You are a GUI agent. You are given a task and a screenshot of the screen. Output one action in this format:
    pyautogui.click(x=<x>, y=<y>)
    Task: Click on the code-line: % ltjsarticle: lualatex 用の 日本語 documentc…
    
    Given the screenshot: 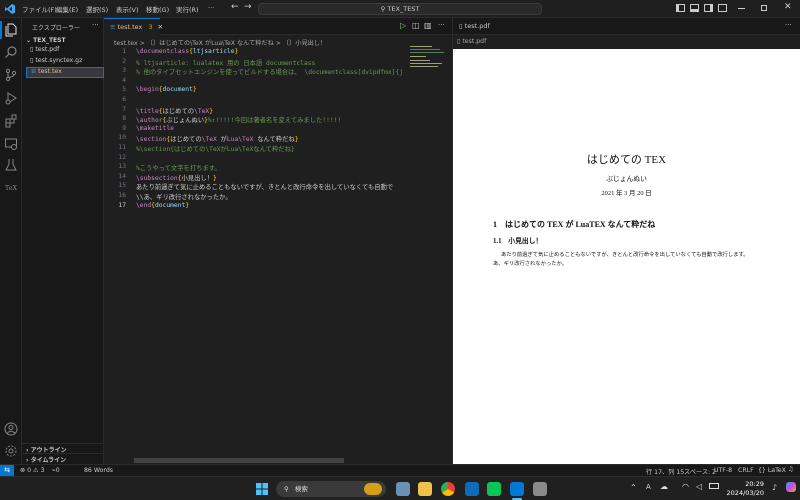 What is the action you would take?
    pyautogui.click(x=225, y=62)
    